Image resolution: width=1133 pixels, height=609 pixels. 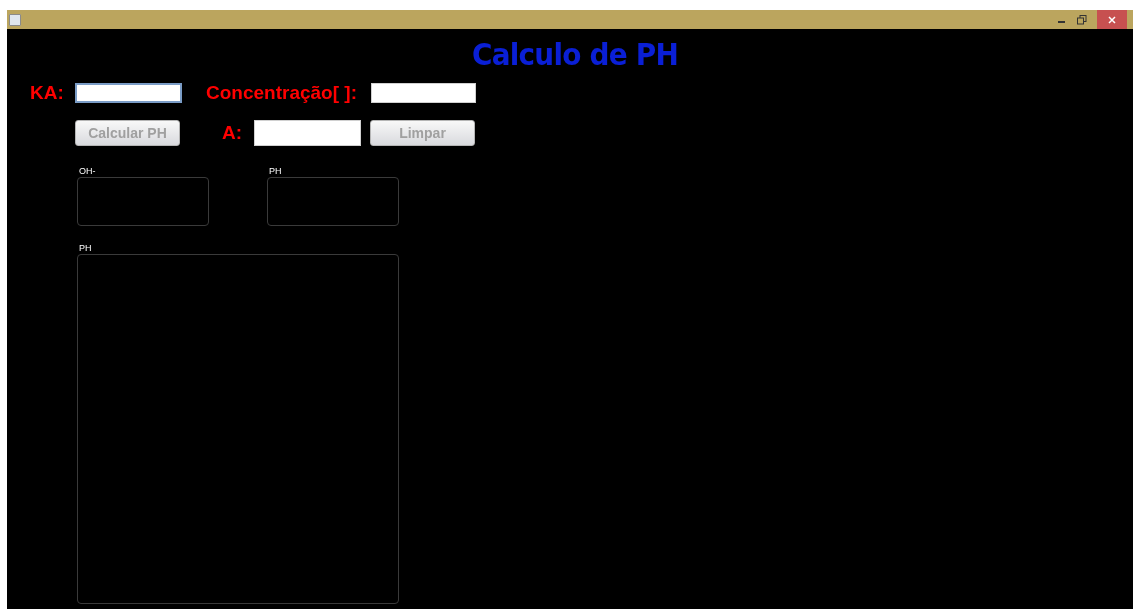 I want to click on field-label: Concentração[ ]:, so click(x=282, y=92).